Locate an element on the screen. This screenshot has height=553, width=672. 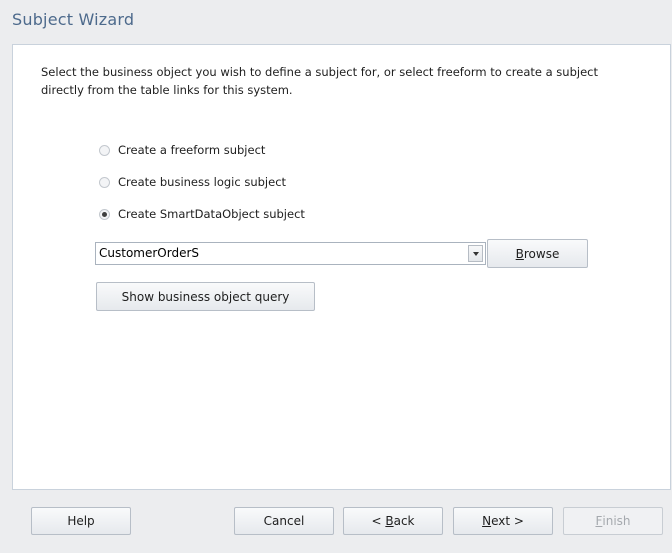
next-button: Next > is located at coordinates (503, 521).